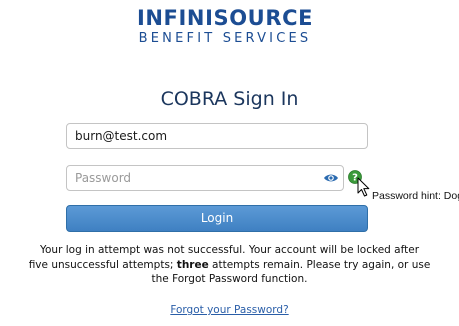 The height and width of the screenshot is (326, 459). Describe the element at coordinates (225, 18) in the screenshot. I see `logo-main-text: INFINISOURCE` at that location.